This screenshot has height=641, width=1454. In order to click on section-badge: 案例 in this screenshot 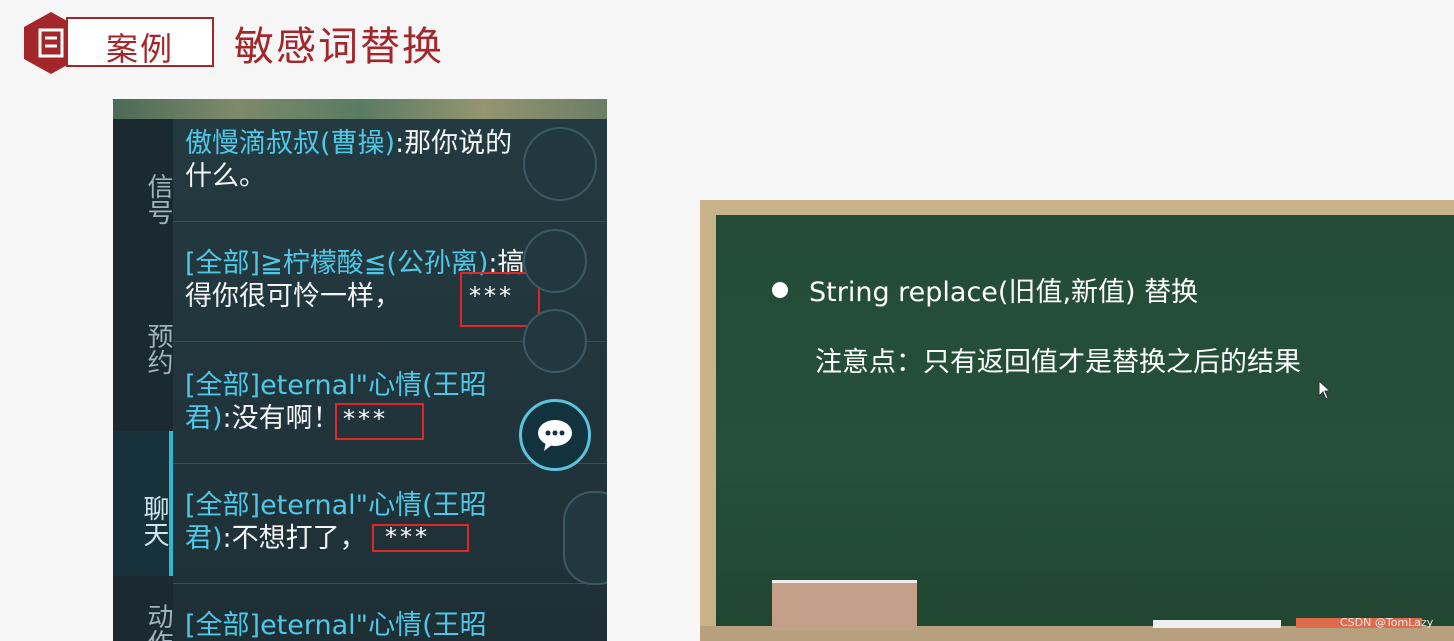, I will do `click(118, 42)`.